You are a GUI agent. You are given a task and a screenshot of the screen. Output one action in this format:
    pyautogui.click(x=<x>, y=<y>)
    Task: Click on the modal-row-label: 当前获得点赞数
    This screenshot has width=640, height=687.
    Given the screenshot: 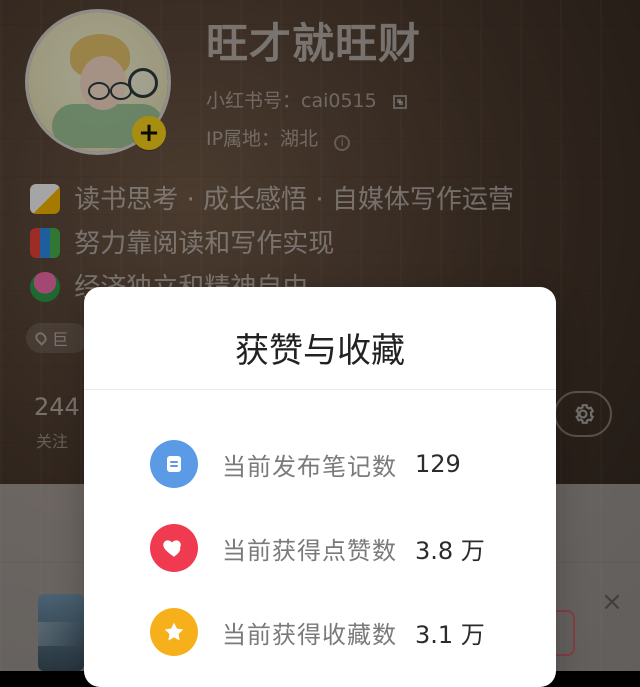 What is the action you would take?
    pyautogui.click(x=309, y=550)
    